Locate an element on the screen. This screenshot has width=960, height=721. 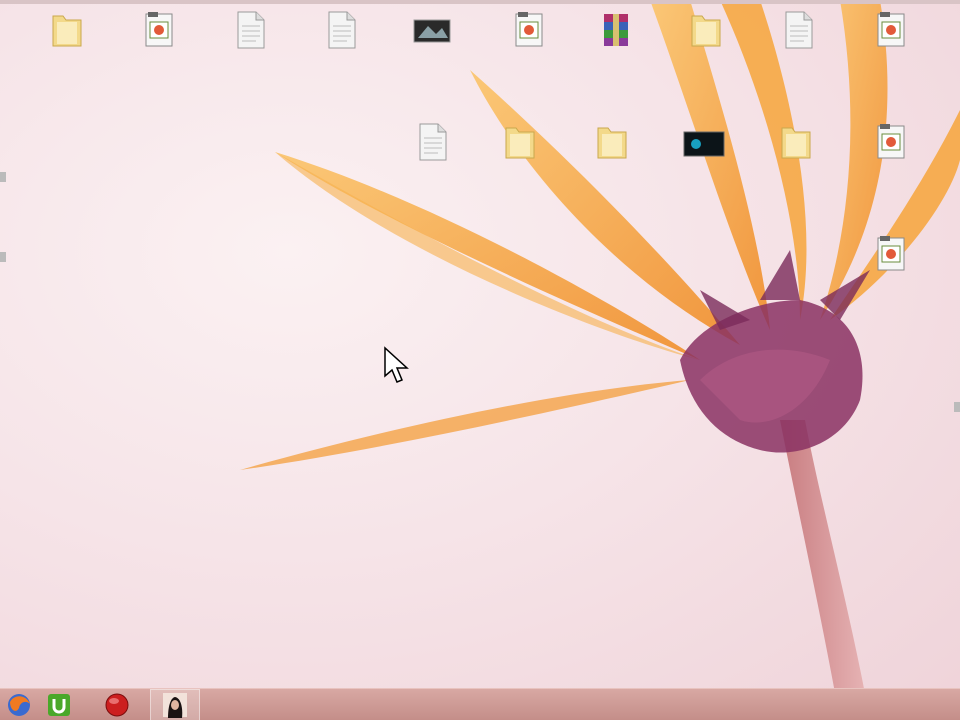
record-taskbar-icon is located at coordinates (117, 705).